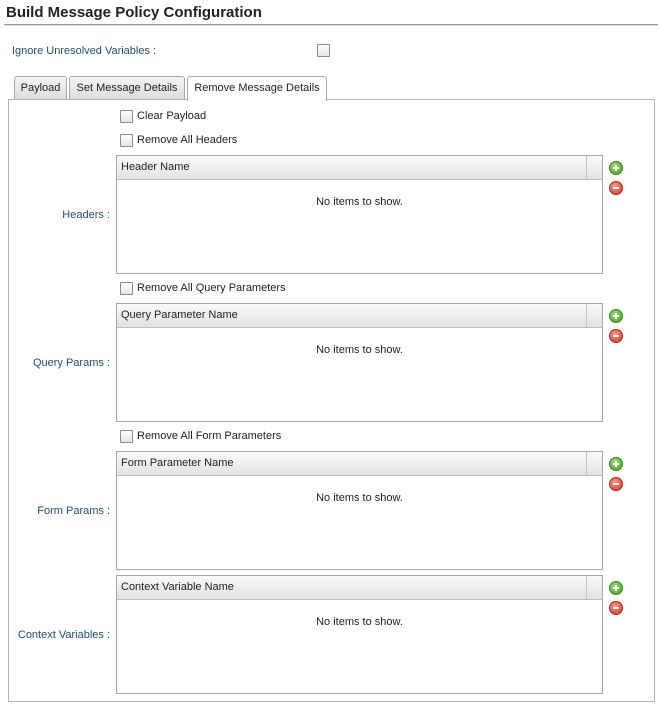 The image size is (660, 706). What do you see at coordinates (331, 25) in the screenshot?
I see `title-divider` at bounding box center [331, 25].